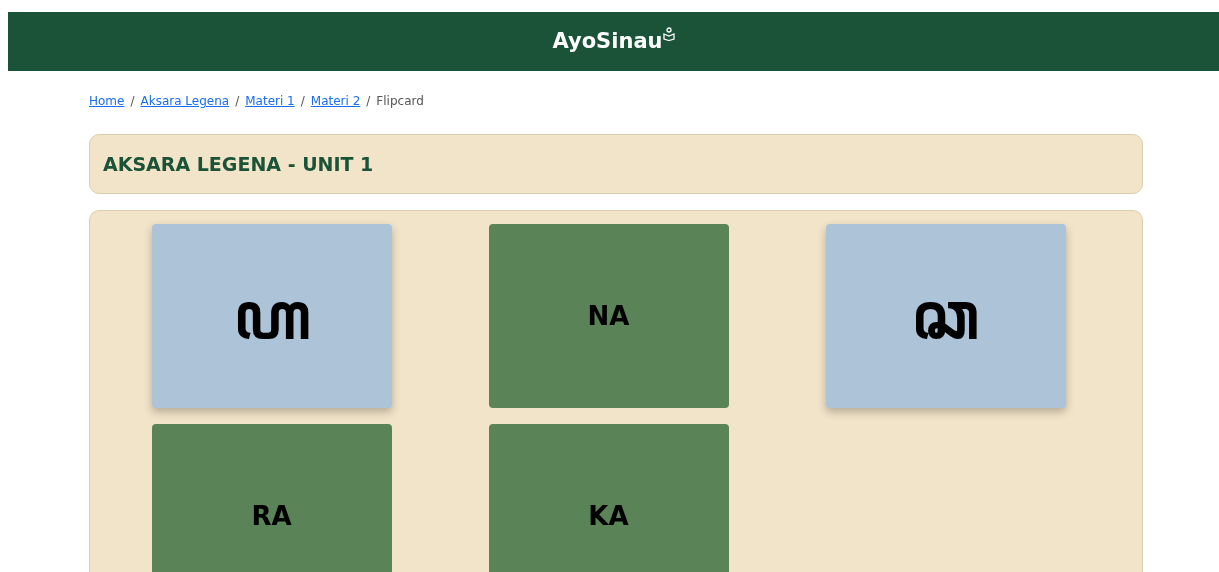 Image resolution: width=1219 pixels, height=572 pixels. I want to click on breadcrumb-link: Materi 1, so click(270, 101).